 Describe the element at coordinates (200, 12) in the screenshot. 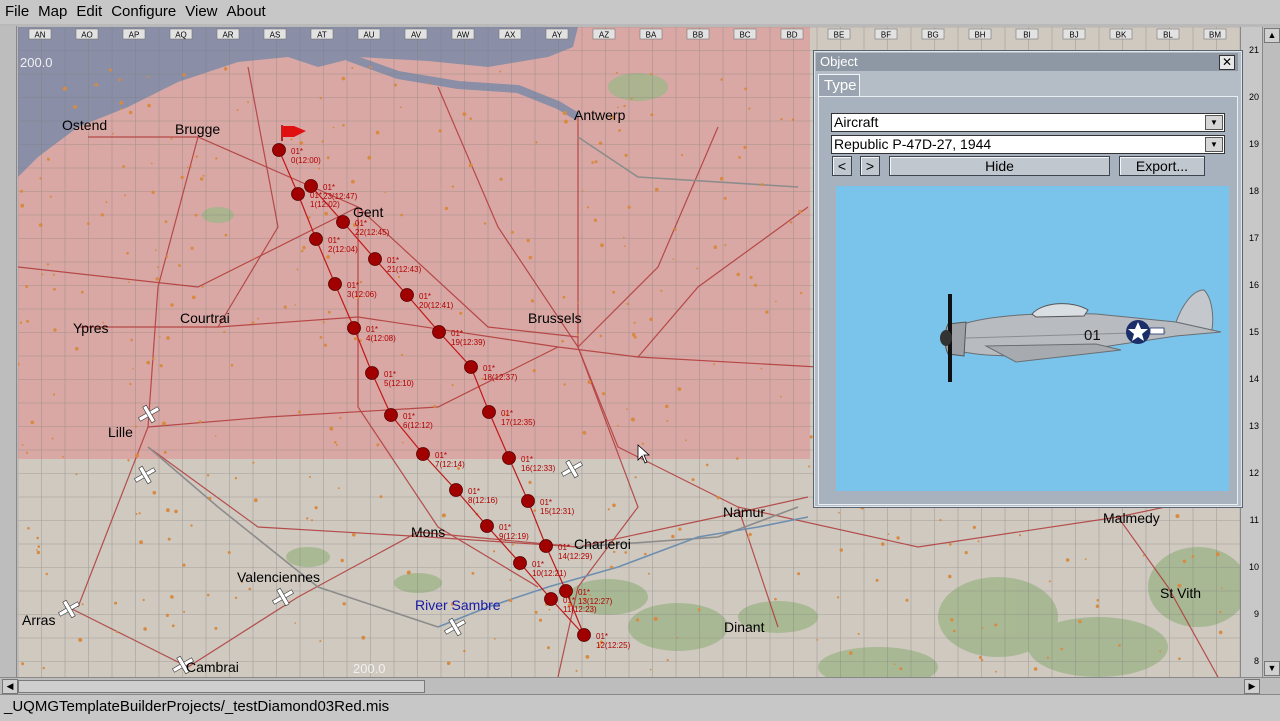

I see `menu-view: View` at that location.